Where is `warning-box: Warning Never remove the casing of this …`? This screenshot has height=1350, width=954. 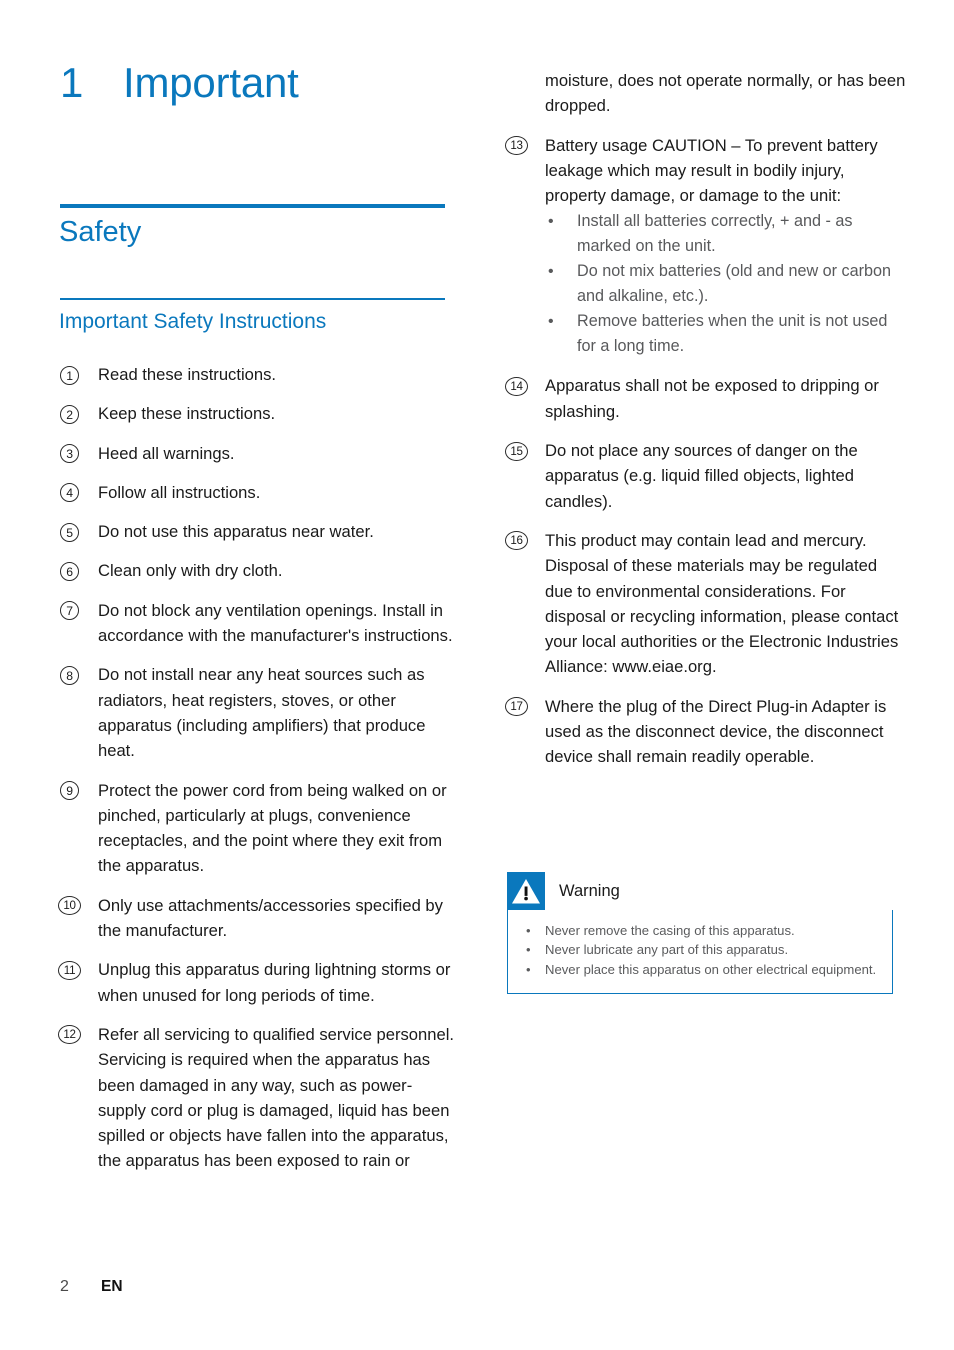 warning-box: Warning Never remove the casing of this … is located at coordinates (700, 933).